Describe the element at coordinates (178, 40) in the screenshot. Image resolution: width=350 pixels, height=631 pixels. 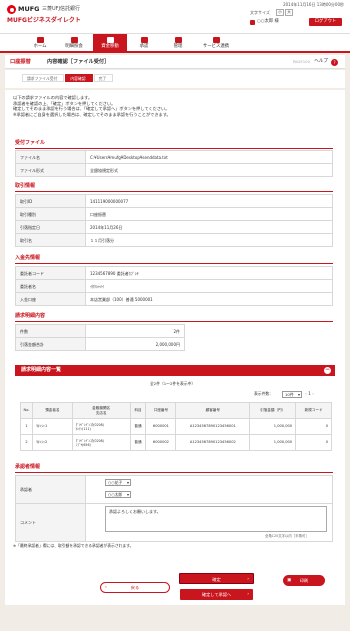
I see `gear-icon` at that location.